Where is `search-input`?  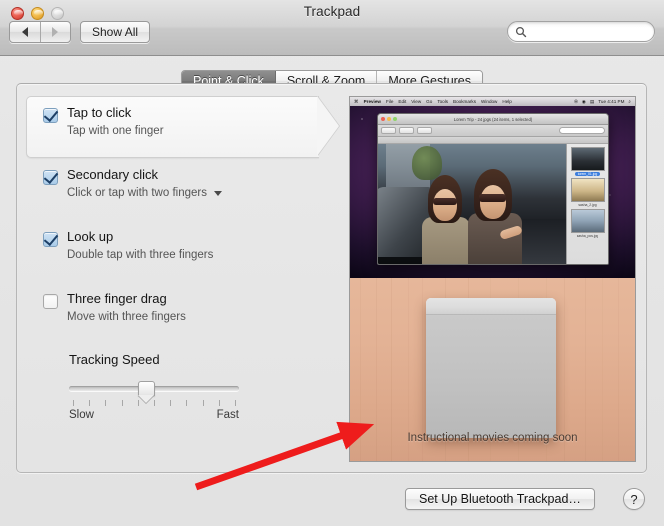 search-input is located at coordinates (588, 31).